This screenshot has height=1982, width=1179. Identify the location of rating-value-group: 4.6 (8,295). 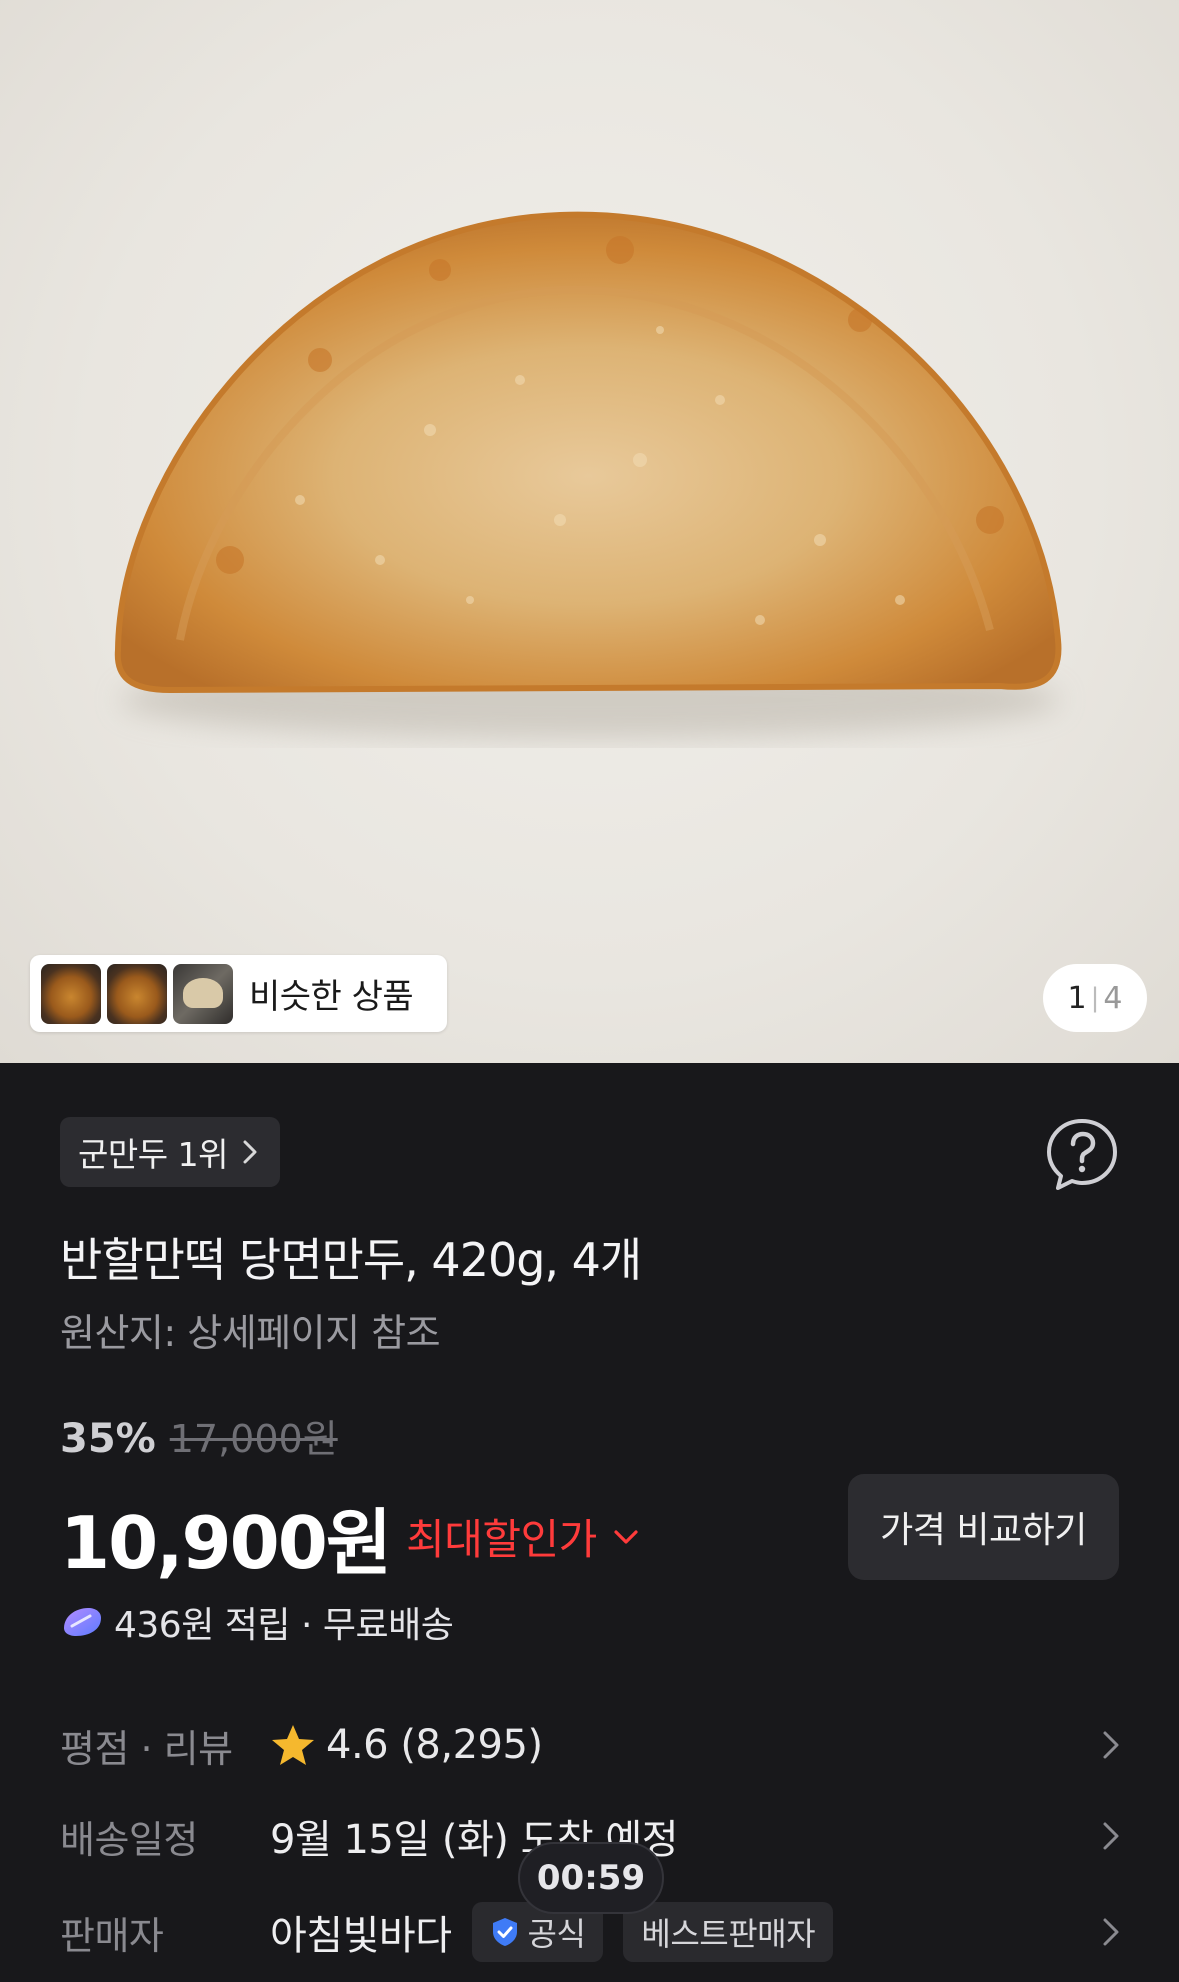
(406, 1745).